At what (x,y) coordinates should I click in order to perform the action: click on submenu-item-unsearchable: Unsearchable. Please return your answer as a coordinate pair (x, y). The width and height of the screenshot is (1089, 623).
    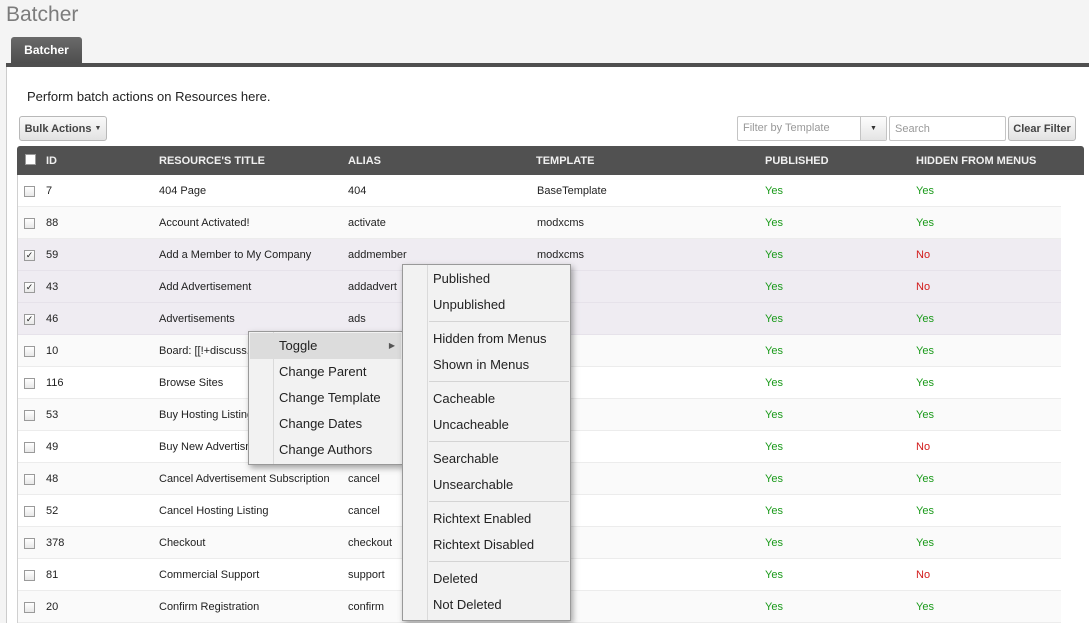
    Looking at the image, I should click on (486, 485).